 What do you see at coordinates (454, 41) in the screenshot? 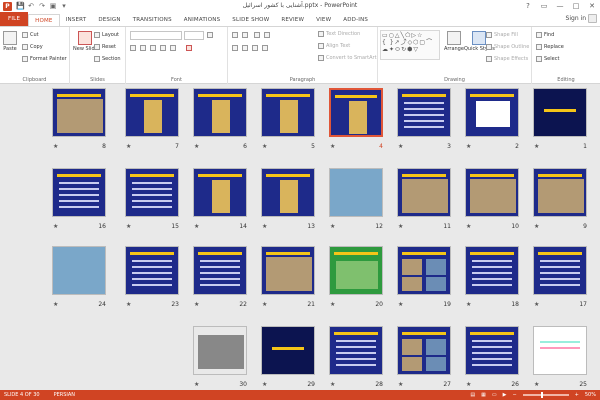
I see `arrange-button: Arrange` at bounding box center [454, 41].